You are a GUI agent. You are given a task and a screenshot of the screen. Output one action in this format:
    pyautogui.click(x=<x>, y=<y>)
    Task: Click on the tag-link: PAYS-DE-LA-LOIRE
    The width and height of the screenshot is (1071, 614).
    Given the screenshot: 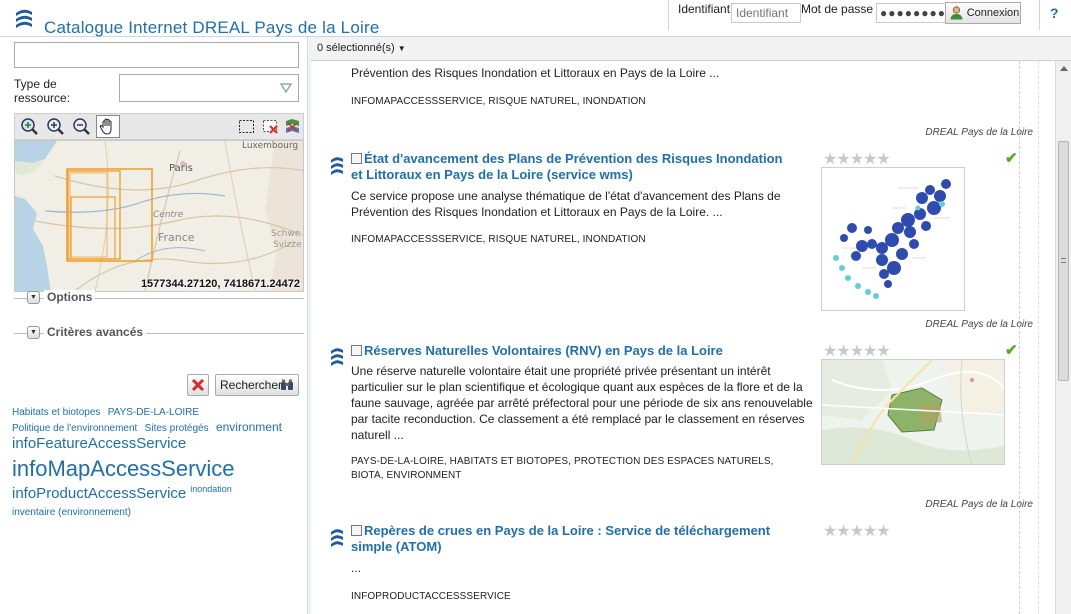 What is the action you would take?
    pyautogui.click(x=153, y=412)
    